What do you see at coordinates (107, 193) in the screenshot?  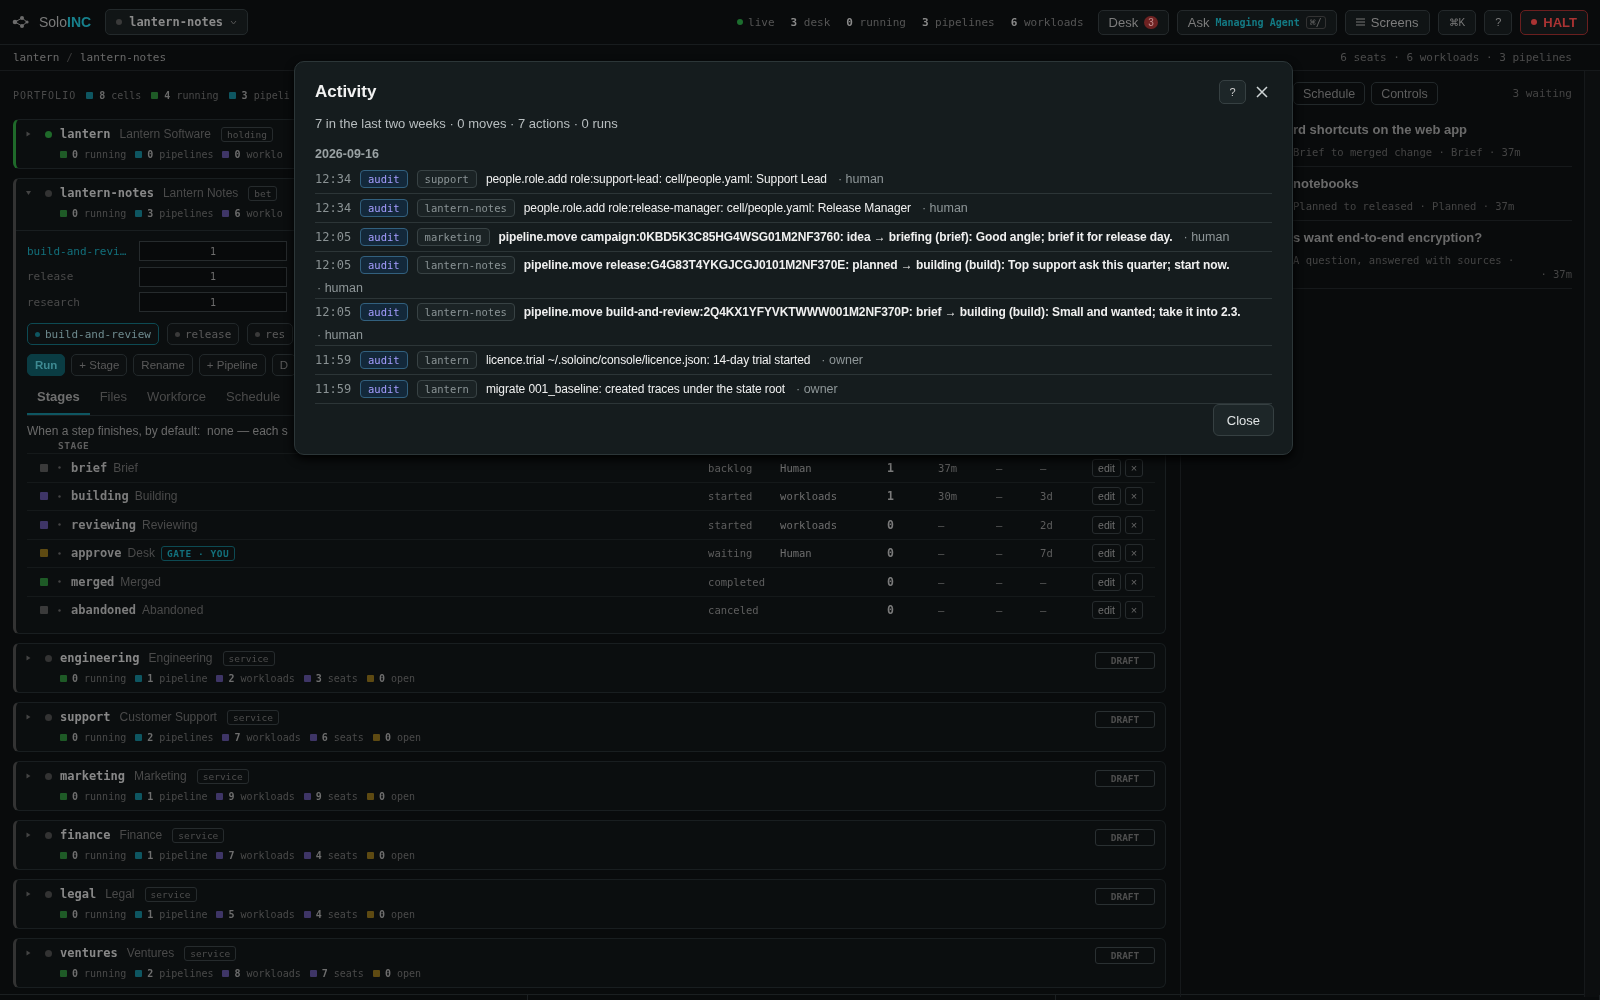 I see `cell-name: lantern-notes` at bounding box center [107, 193].